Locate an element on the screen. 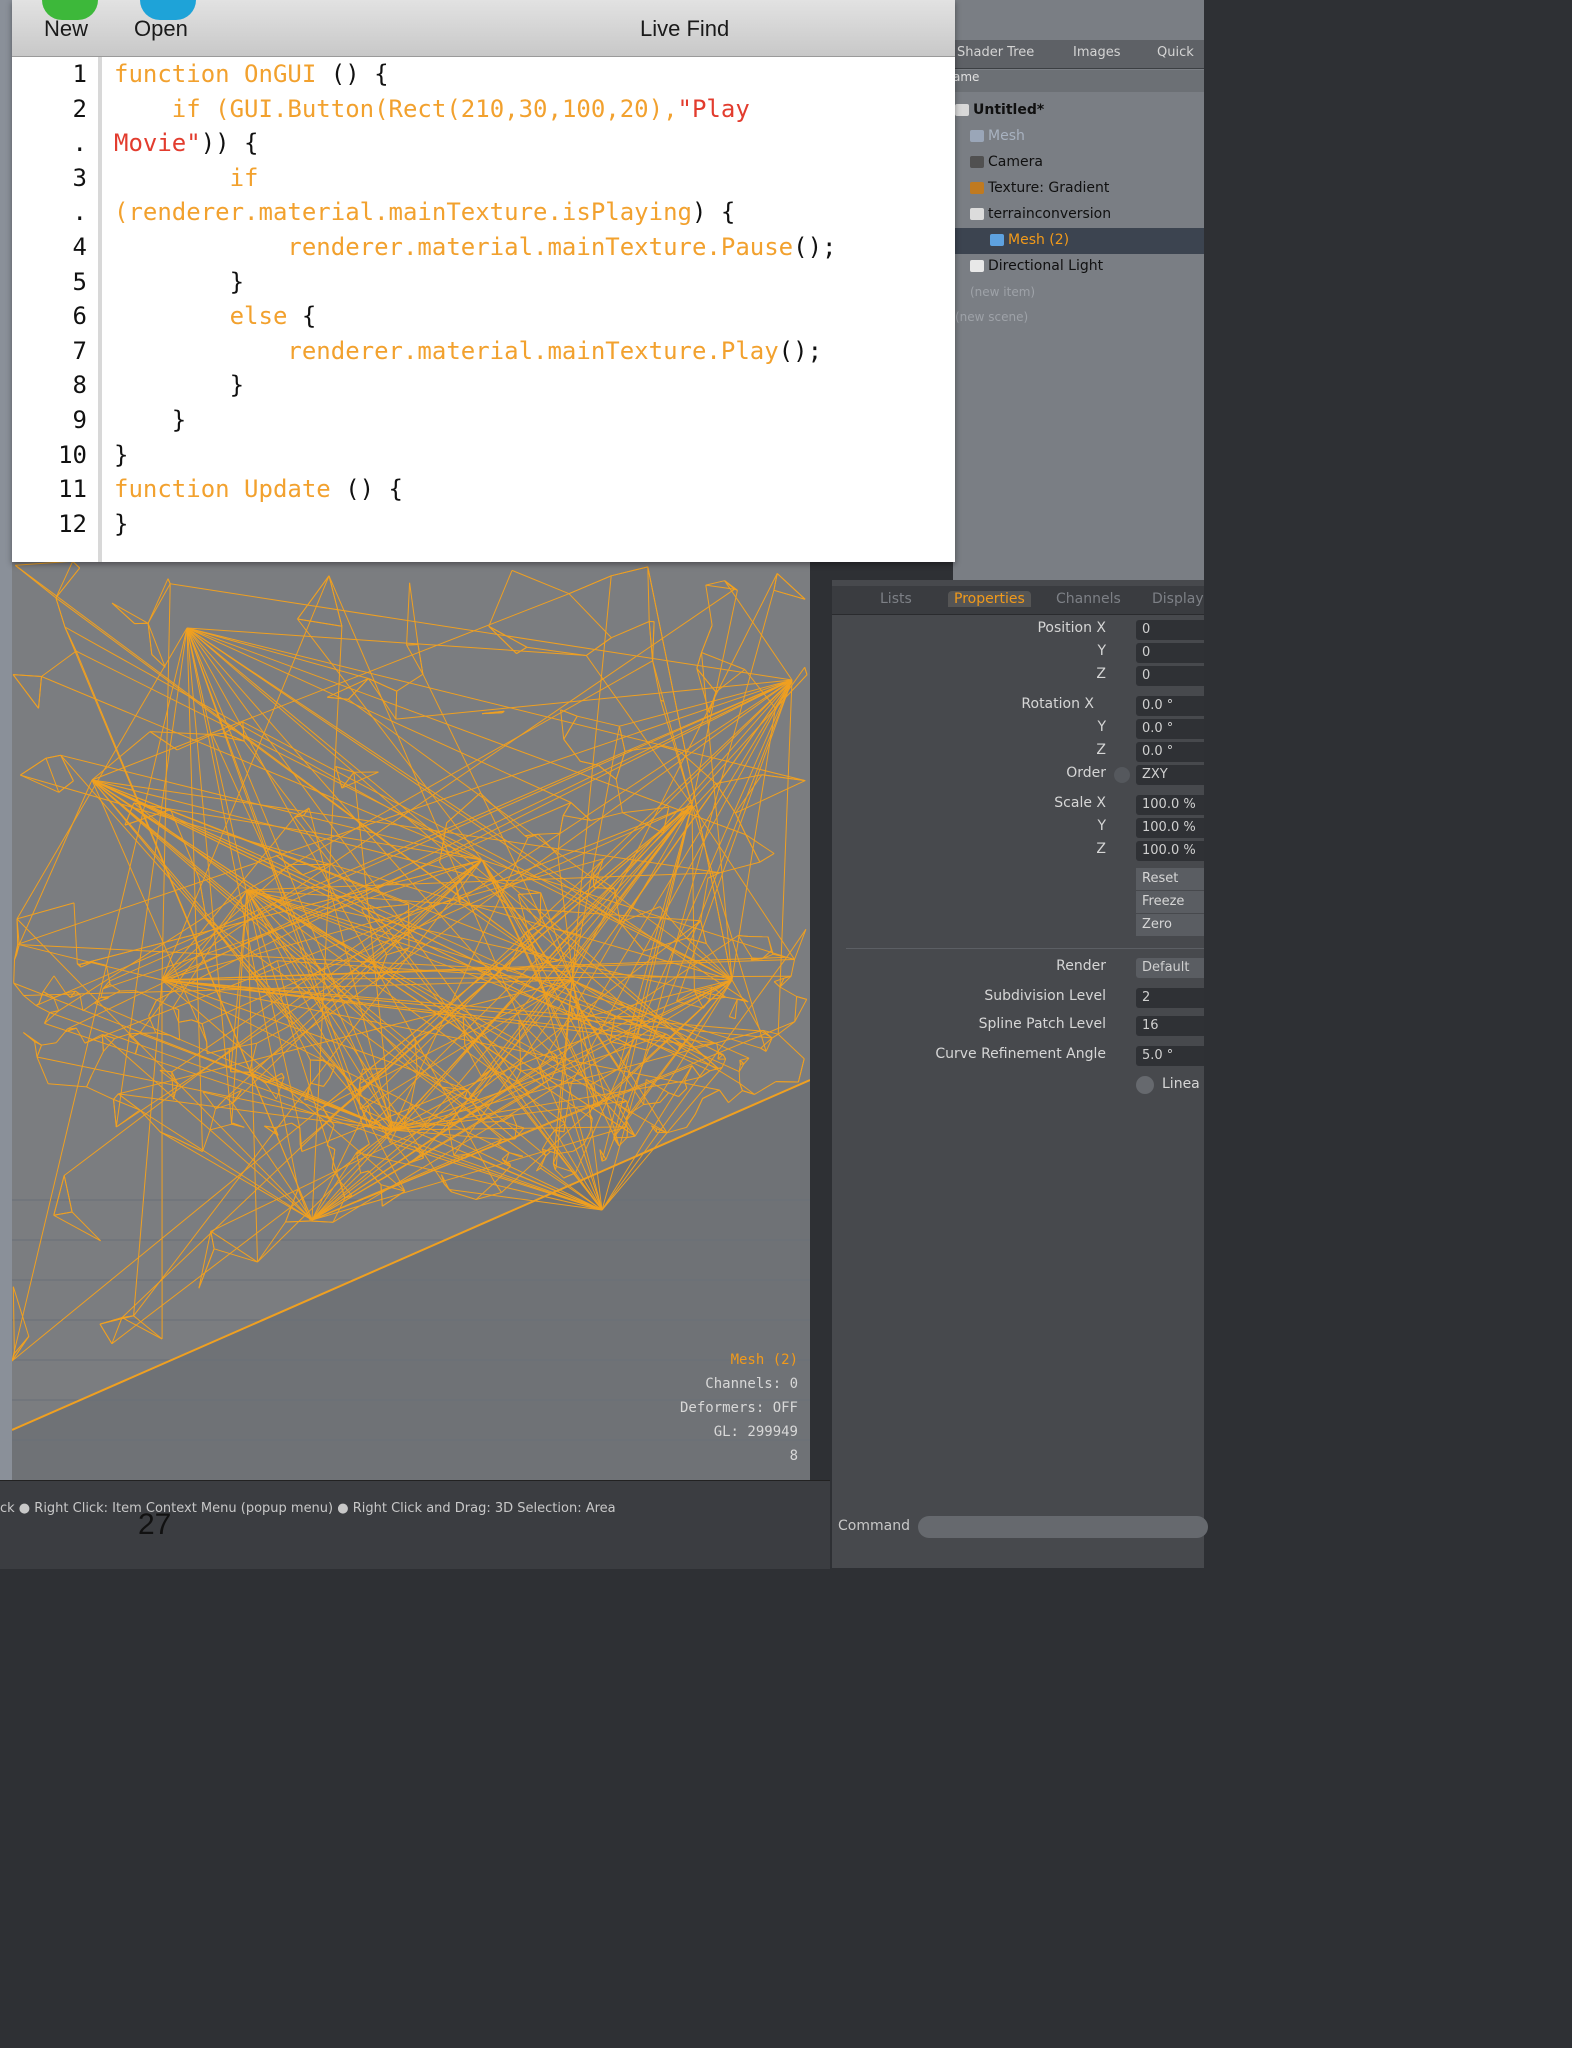 This screenshot has height=2048, width=1572. position-z-label: Z is located at coordinates (1101, 674).